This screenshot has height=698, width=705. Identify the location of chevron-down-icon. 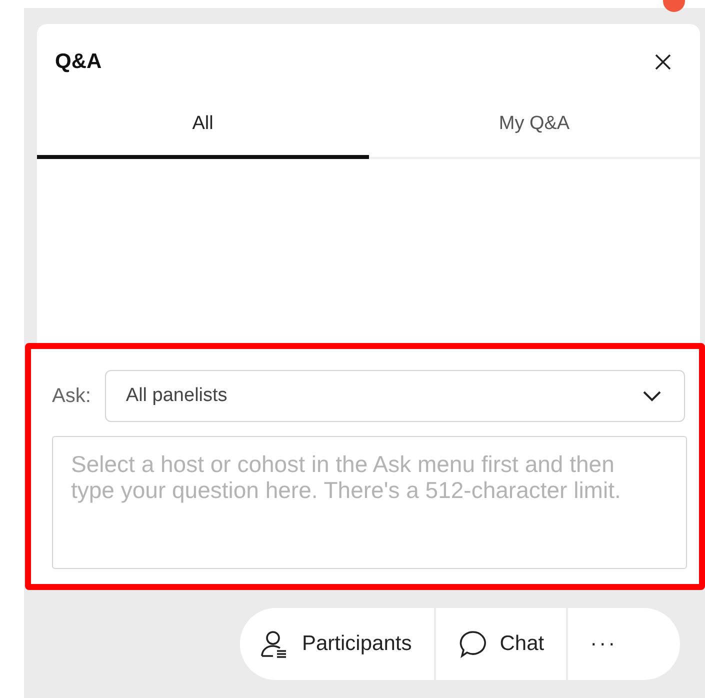
(652, 396).